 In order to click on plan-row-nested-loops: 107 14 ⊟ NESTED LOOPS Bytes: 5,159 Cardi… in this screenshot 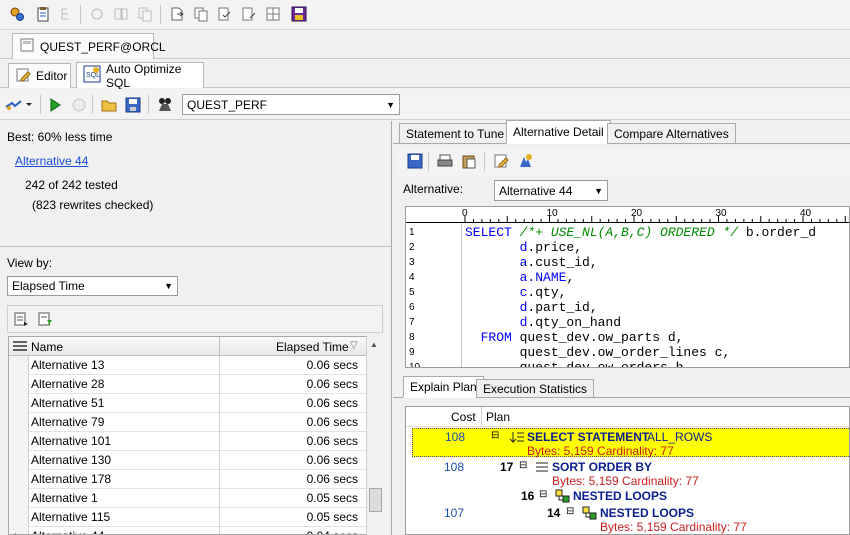, I will do `click(630, 519)`.